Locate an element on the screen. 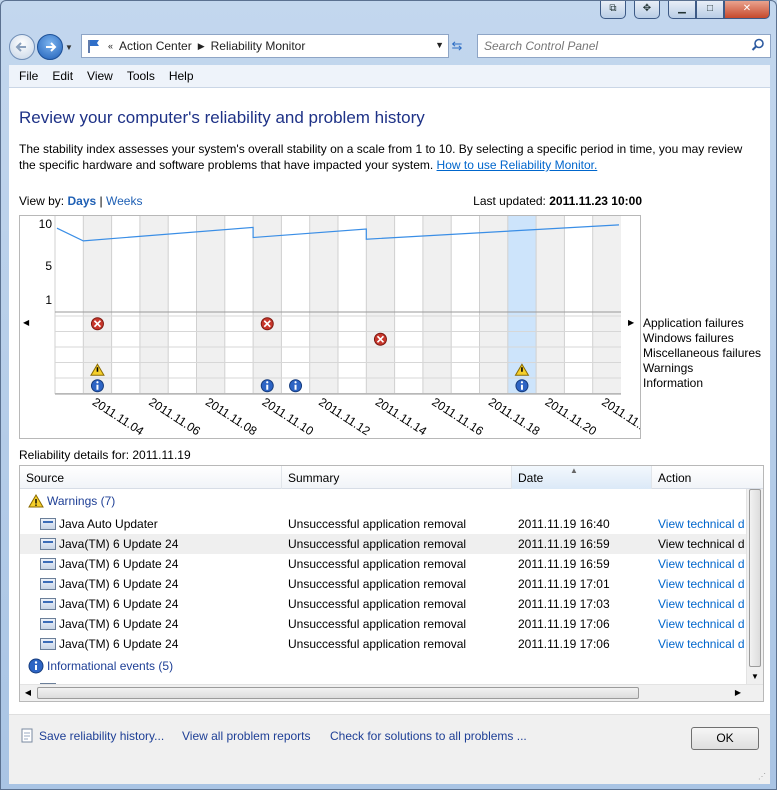  breadcrumb-action-center: Action Center is located at coordinates (155, 46).